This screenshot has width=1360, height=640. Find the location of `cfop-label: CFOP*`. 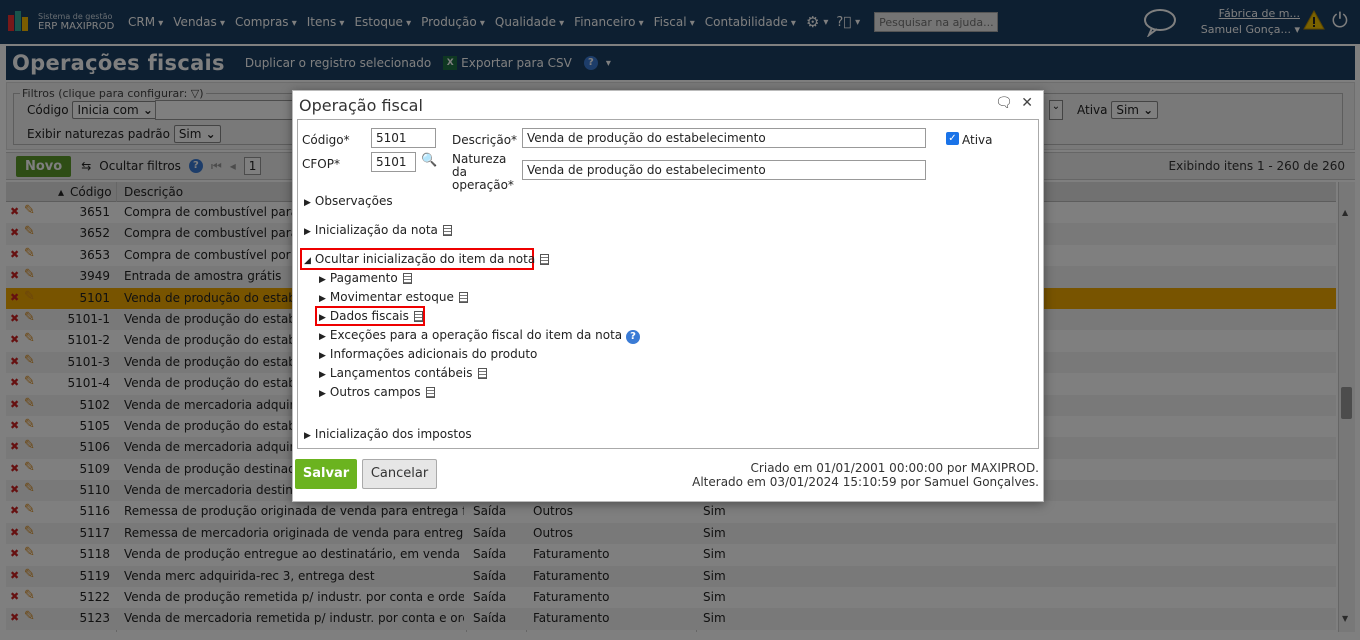

cfop-label: CFOP* is located at coordinates (321, 164).